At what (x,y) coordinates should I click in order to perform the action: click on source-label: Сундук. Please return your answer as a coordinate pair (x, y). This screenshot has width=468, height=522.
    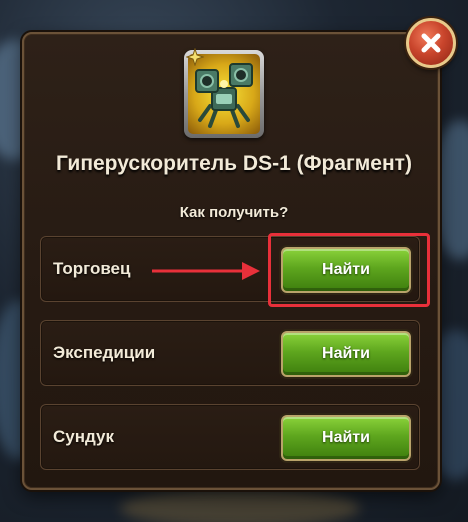
    Looking at the image, I should click on (83, 436).